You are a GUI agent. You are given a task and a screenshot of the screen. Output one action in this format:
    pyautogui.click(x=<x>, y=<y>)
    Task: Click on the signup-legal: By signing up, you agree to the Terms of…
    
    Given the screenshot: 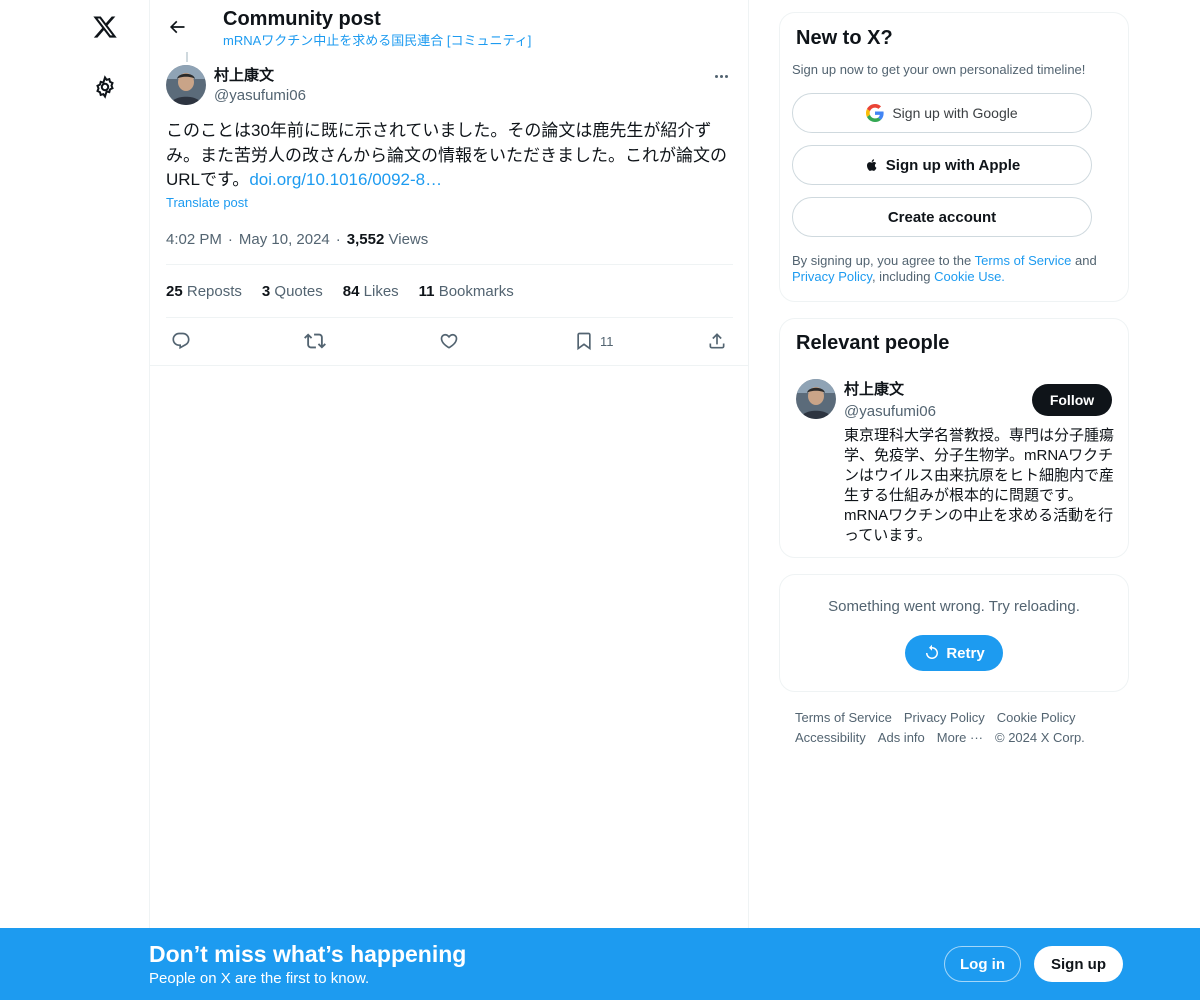 What is the action you would take?
    pyautogui.click(x=944, y=268)
    